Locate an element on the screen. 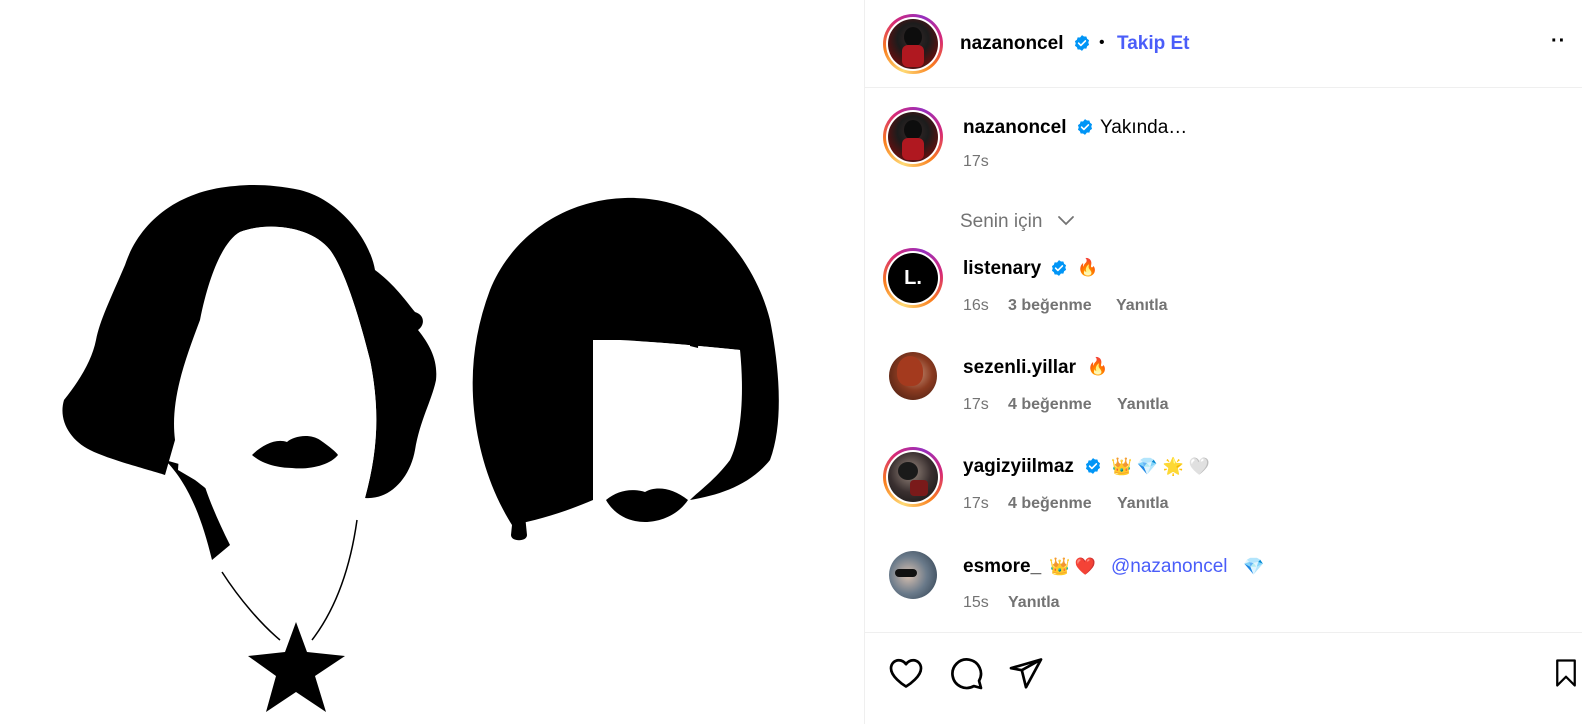 This screenshot has height=724, width=1582. comment-avatar-yagizyiilmaz is located at coordinates (913, 477).